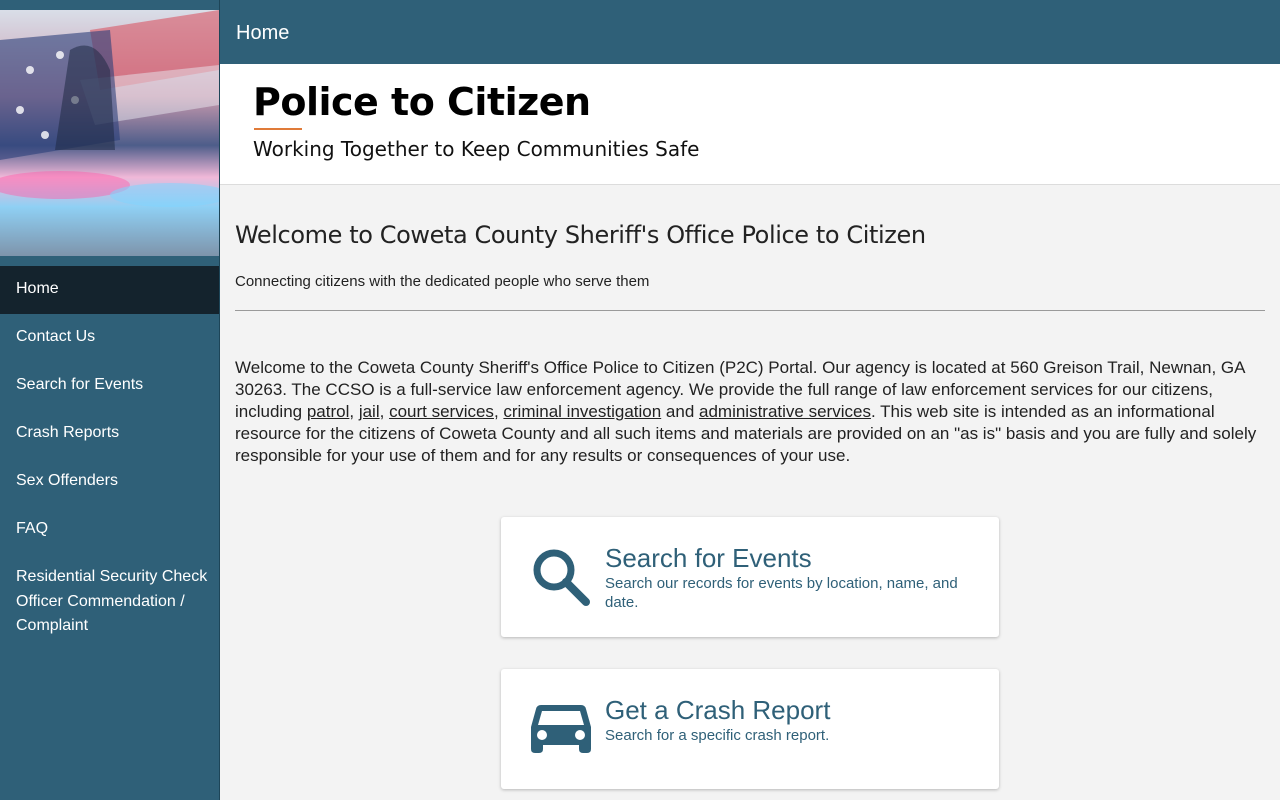 Image resolution: width=1280 pixels, height=800 pixels. Describe the element at coordinates (109, 614) in the screenshot. I see `sidebar-item-officer-commendation-complaint: Officer Commendation / Complaint` at that location.